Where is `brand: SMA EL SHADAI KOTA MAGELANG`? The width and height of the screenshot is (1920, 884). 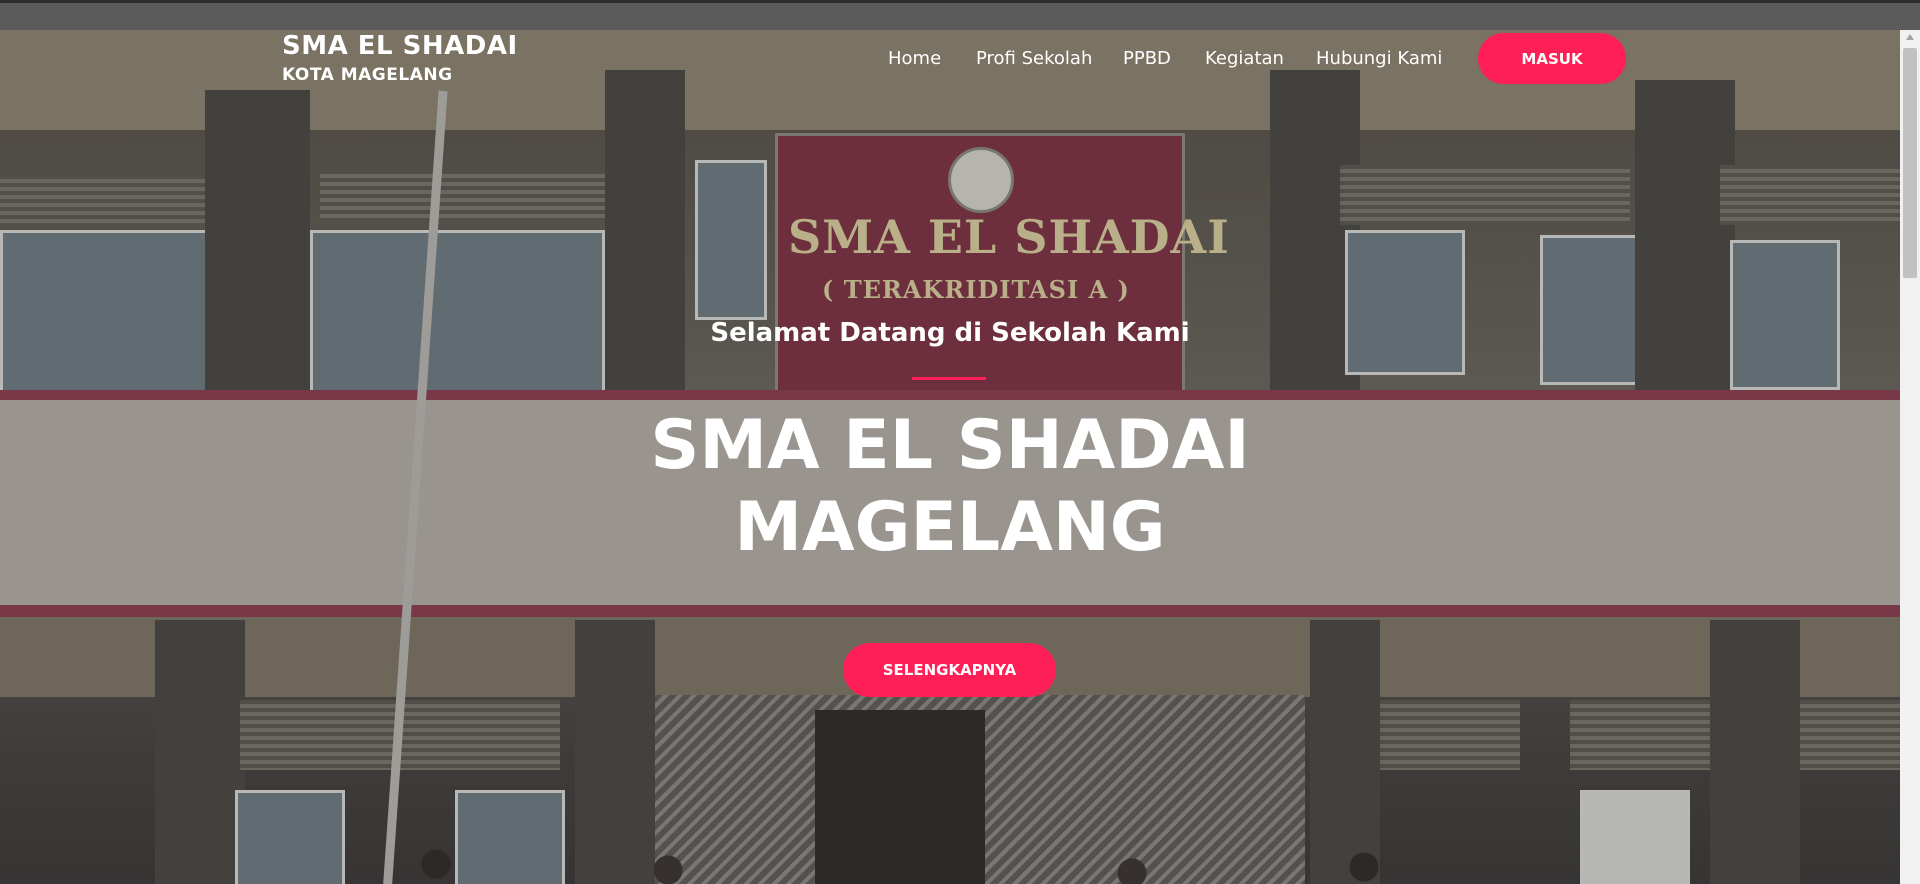 brand: SMA EL SHADAI KOTA MAGELANG is located at coordinates (400, 58).